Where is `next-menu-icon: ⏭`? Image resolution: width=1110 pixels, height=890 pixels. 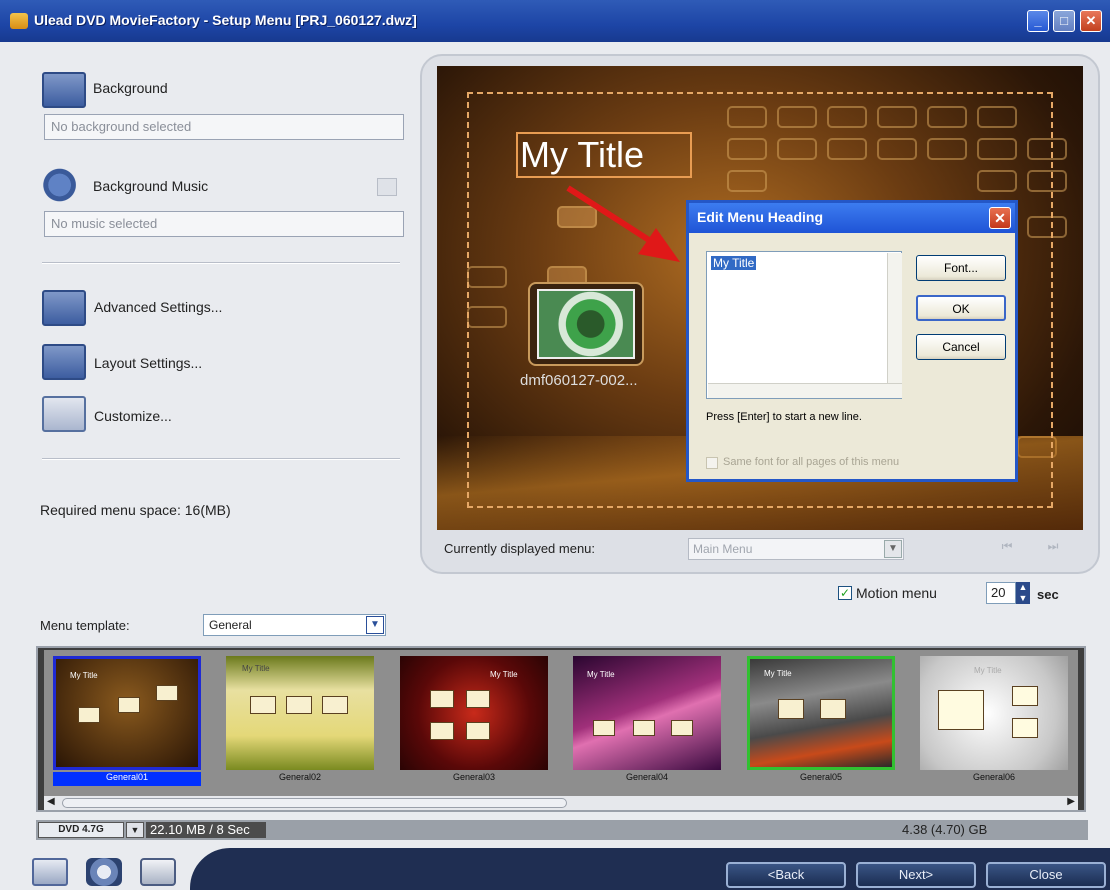
next-menu-icon: ⏭ is located at coordinates (1053, 548).